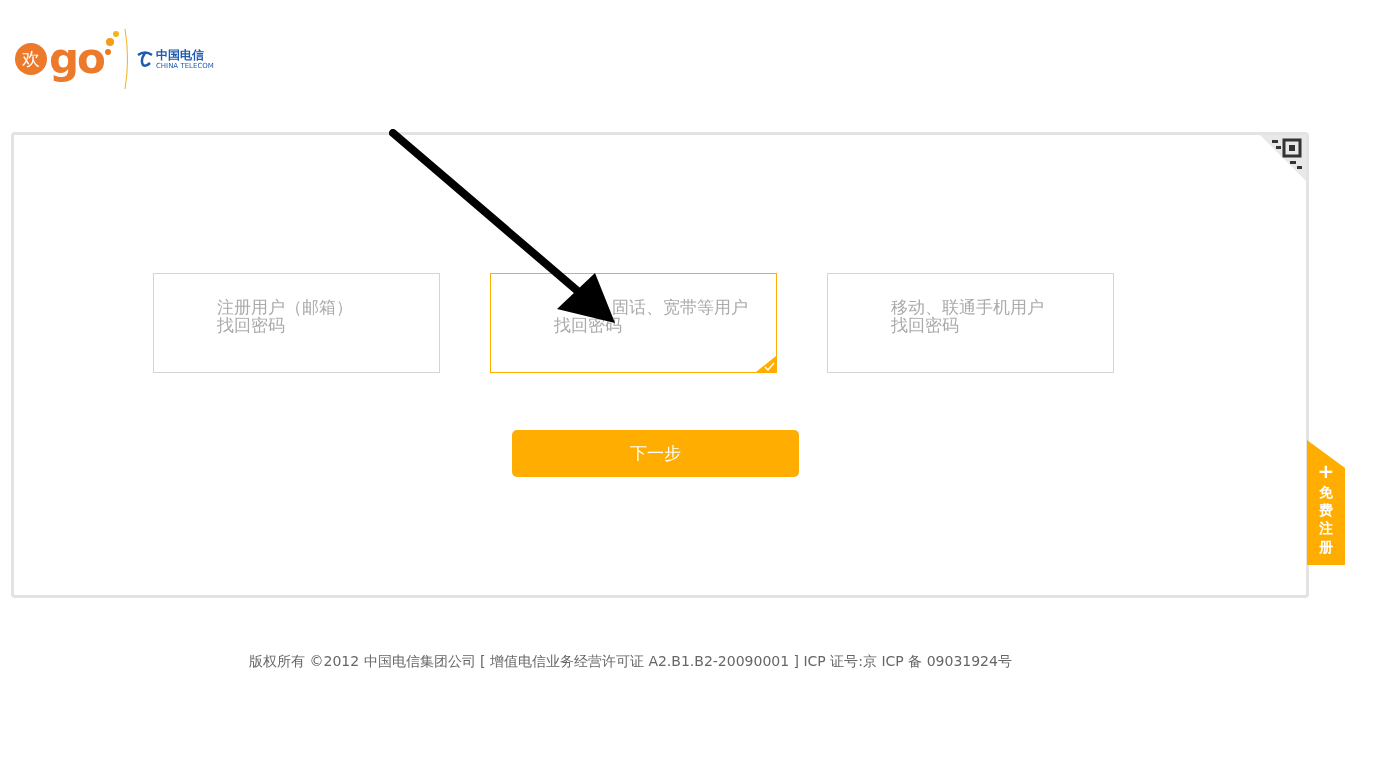 The image size is (1381, 784). What do you see at coordinates (970, 323) in the screenshot?
I see `option-card: 移动、联通手机用户 找回密码` at bounding box center [970, 323].